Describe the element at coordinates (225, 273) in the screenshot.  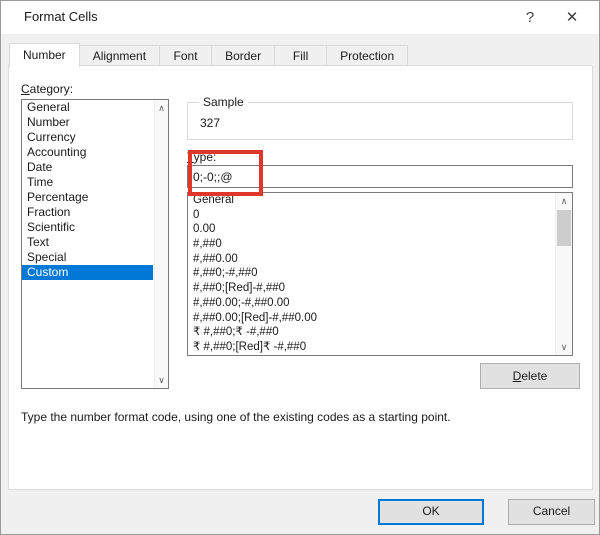
I see `type-list-item-label: #,##0;-#,##0` at that location.